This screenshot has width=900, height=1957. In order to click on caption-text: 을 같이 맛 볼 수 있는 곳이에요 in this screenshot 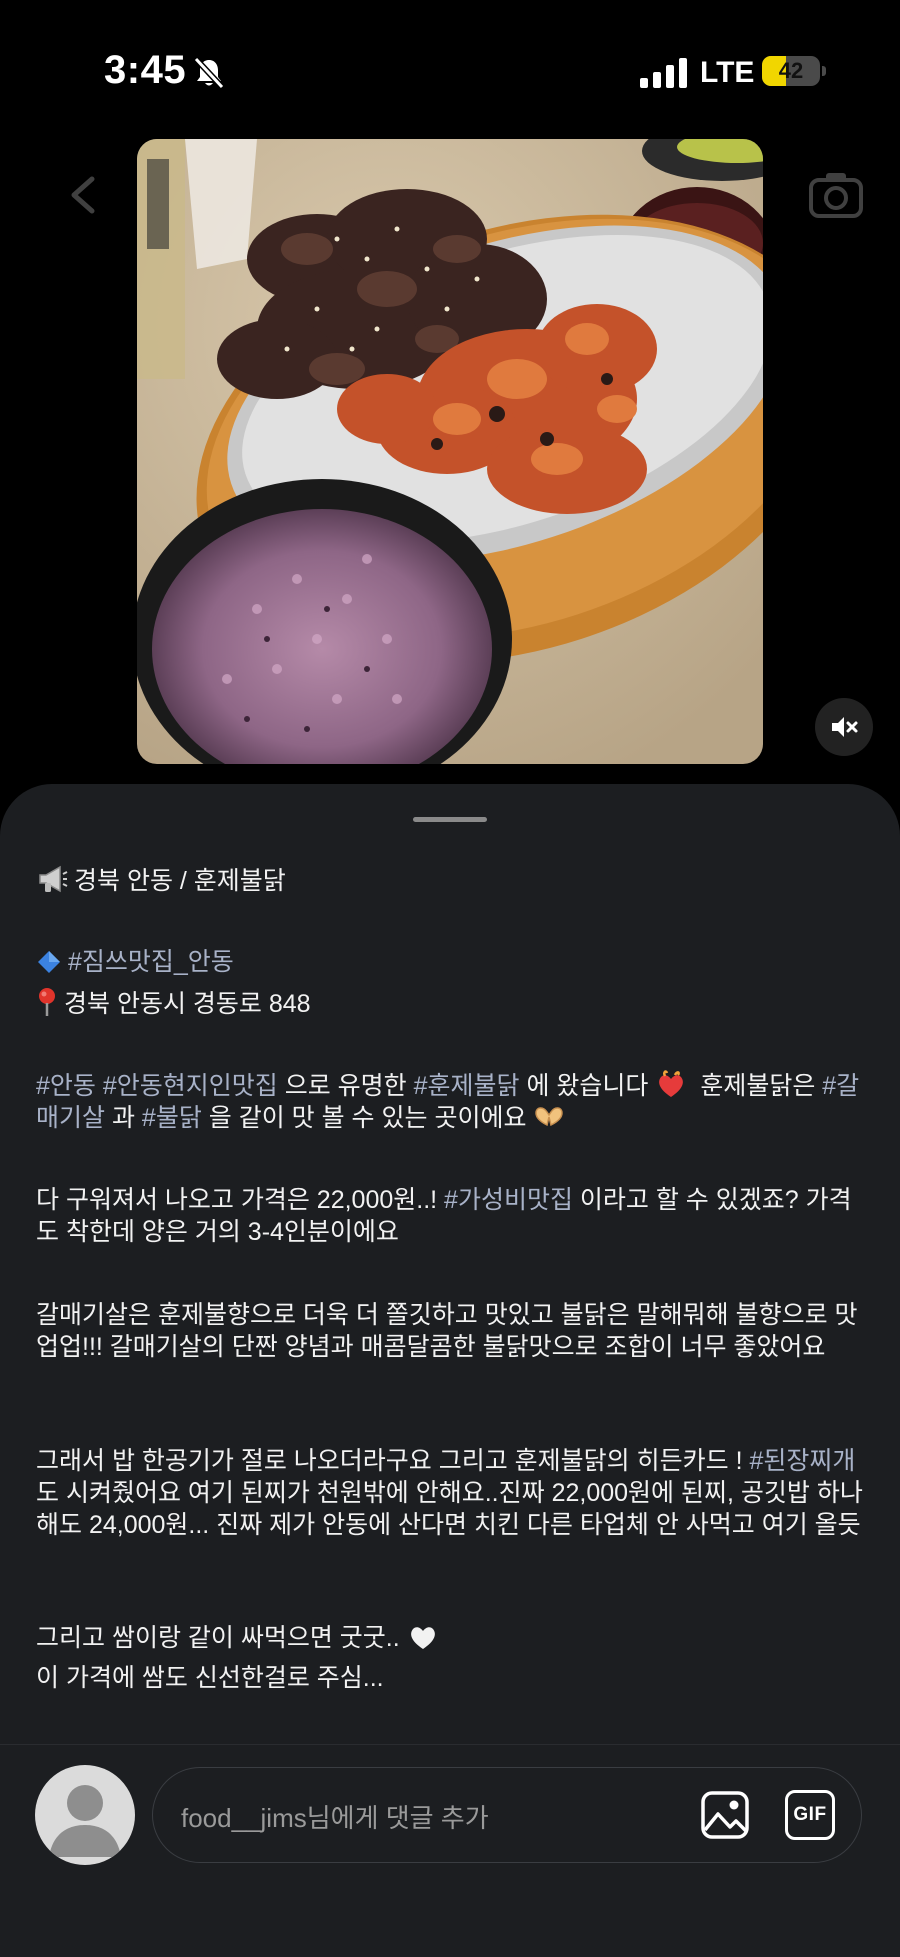, I will do `click(364, 1118)`.